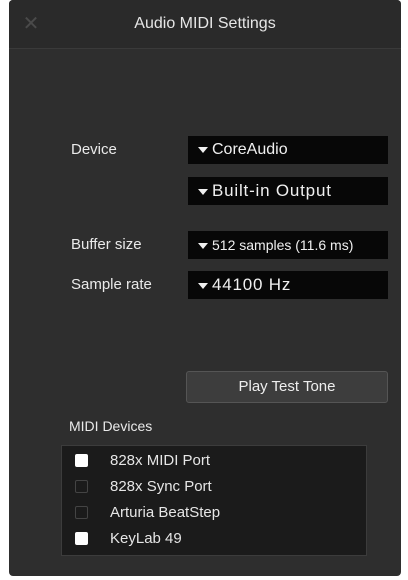 This screenshot has width=408, height=580. What do you see at coordinates (214, 461) in the screenshot?
I see `midi-device-828x-midi-port: 828x MIDI Port` at bounding box center [214, 461].